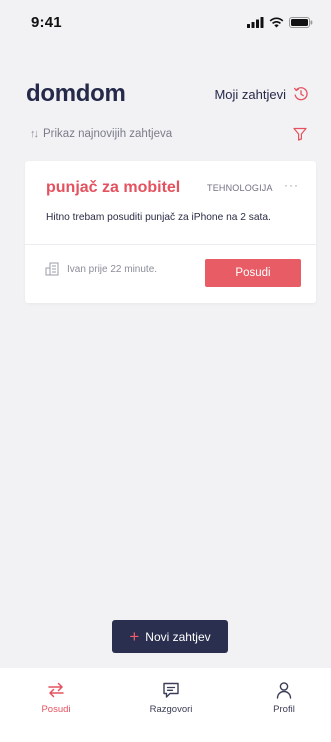  I want to click on tab-profil: Profil, so click(284, 705).